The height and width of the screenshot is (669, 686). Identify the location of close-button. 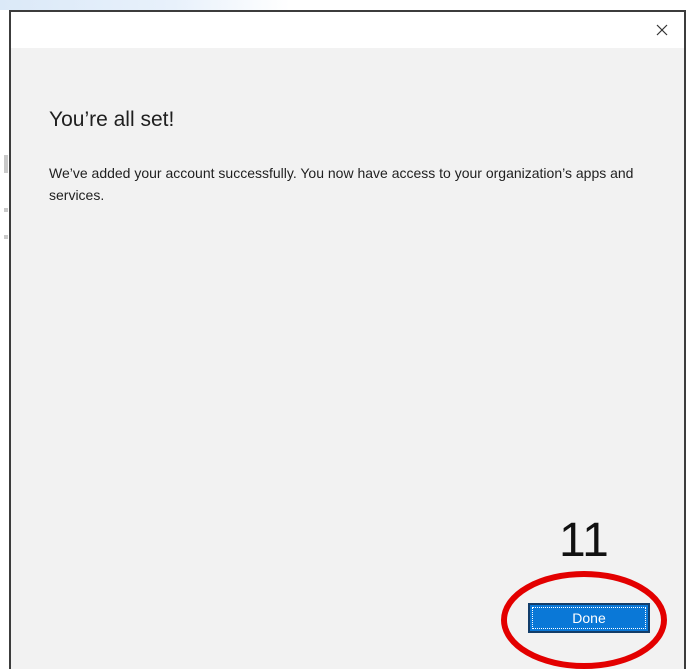
(662, 30).